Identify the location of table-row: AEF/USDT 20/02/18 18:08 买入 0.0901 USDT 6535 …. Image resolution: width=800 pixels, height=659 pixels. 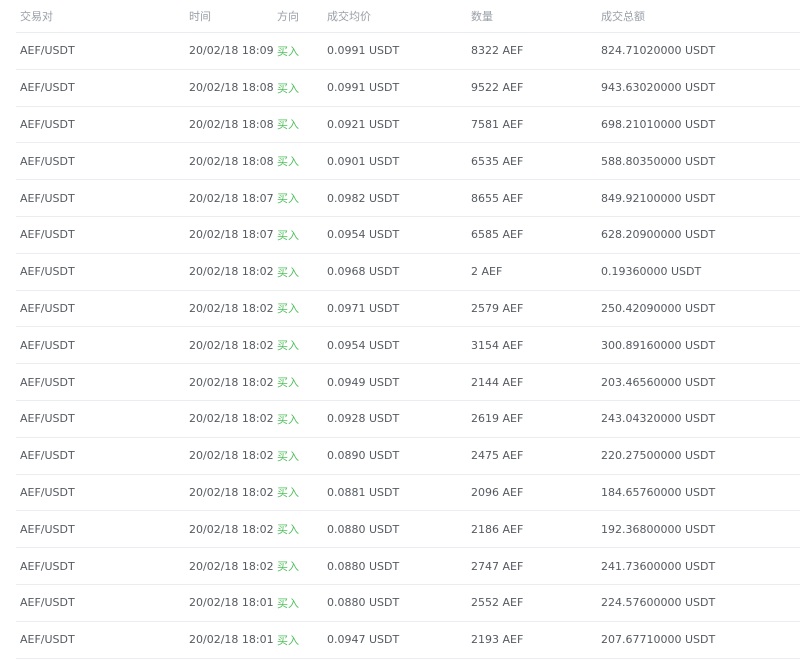
(408, 162).